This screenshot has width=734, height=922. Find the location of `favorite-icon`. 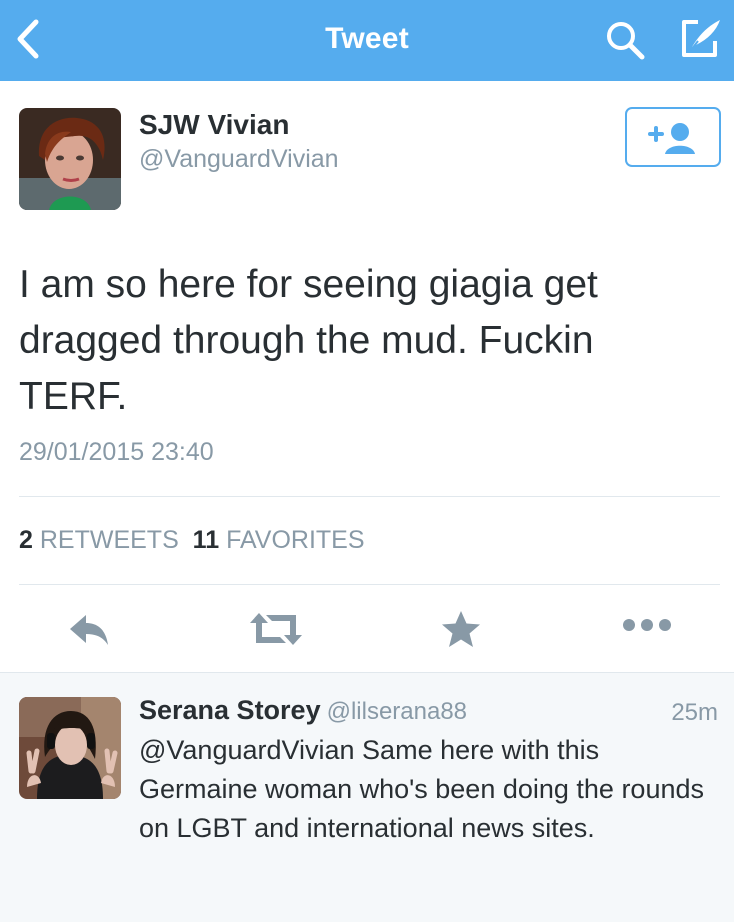

favorite-icon is located at coordinates (461, 629).